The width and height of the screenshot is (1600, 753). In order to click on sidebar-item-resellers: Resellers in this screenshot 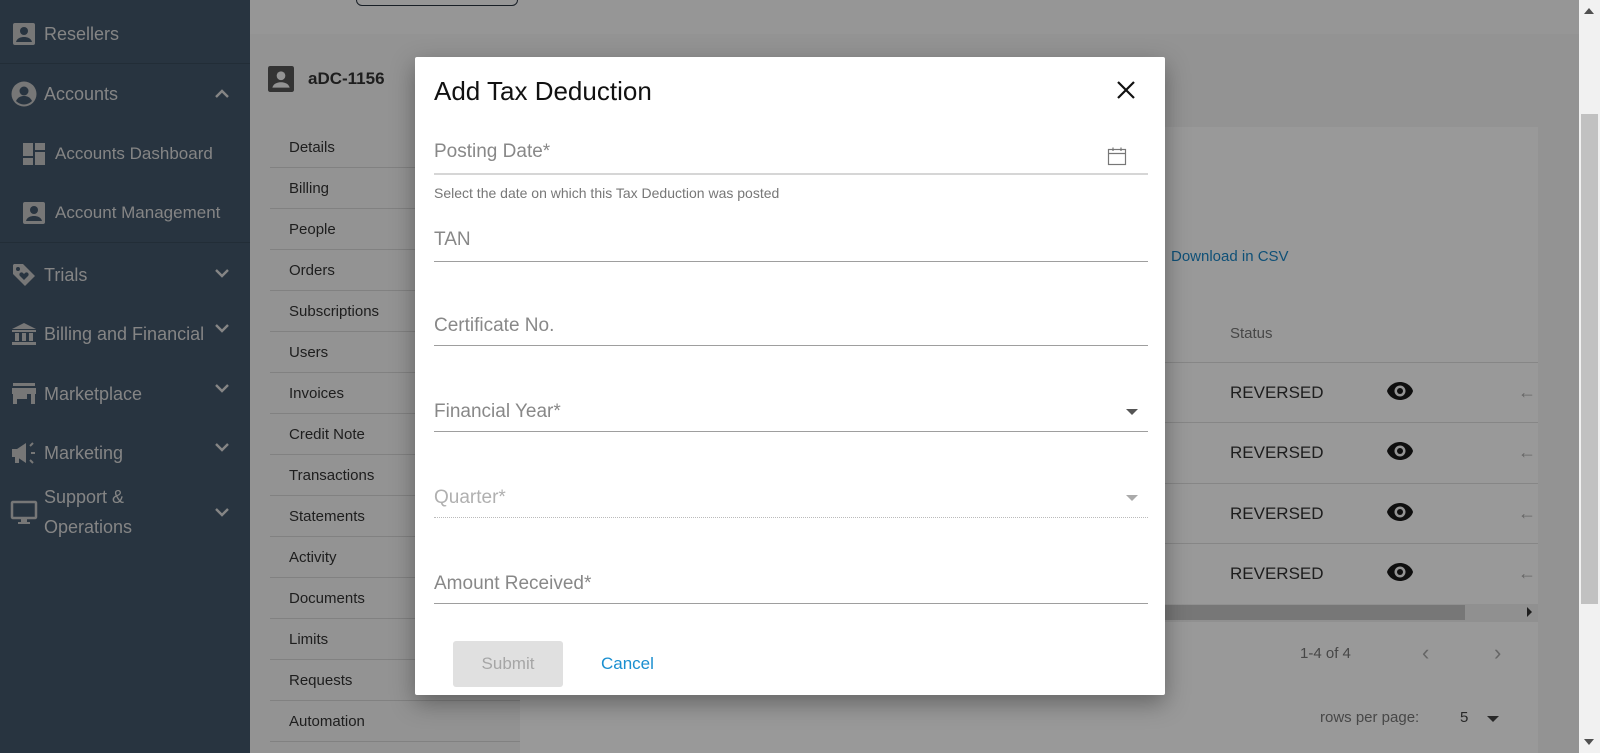, I will do `click(125, 34)`.